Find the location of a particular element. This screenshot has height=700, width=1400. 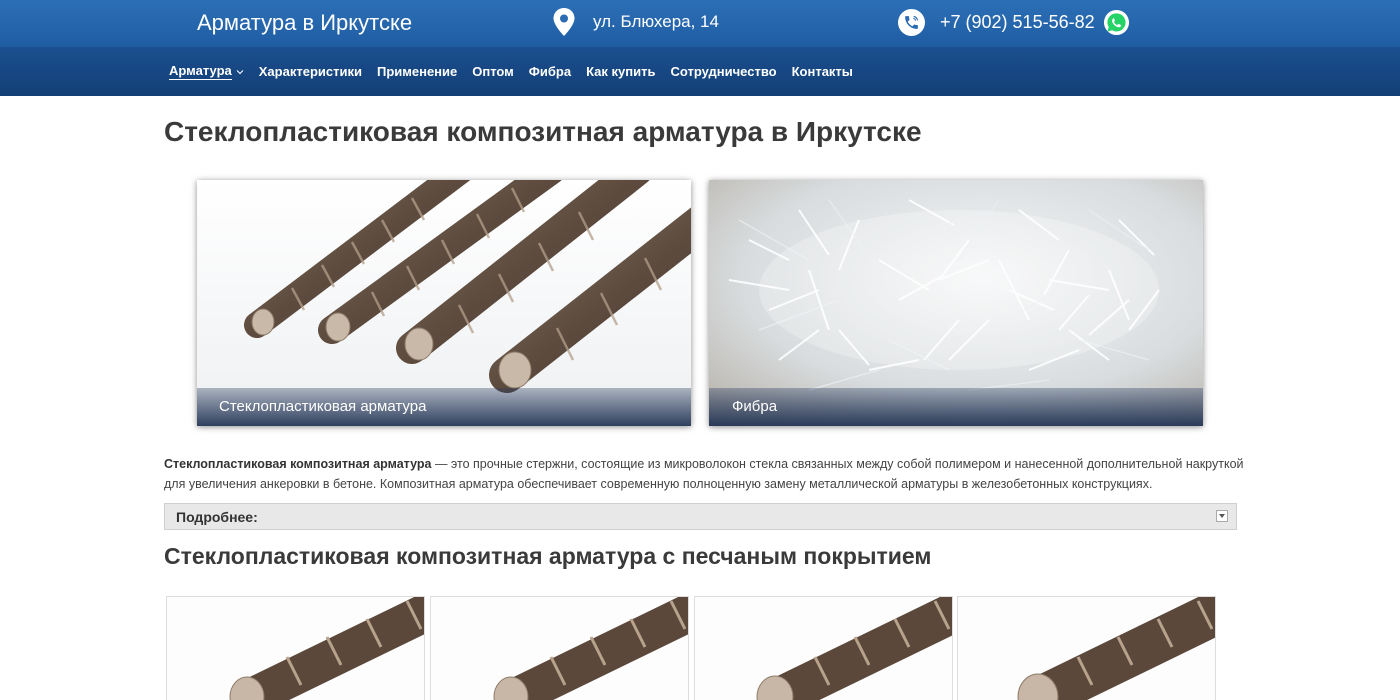

nav-item-label: Оптом is located at coordinates (493, 71).